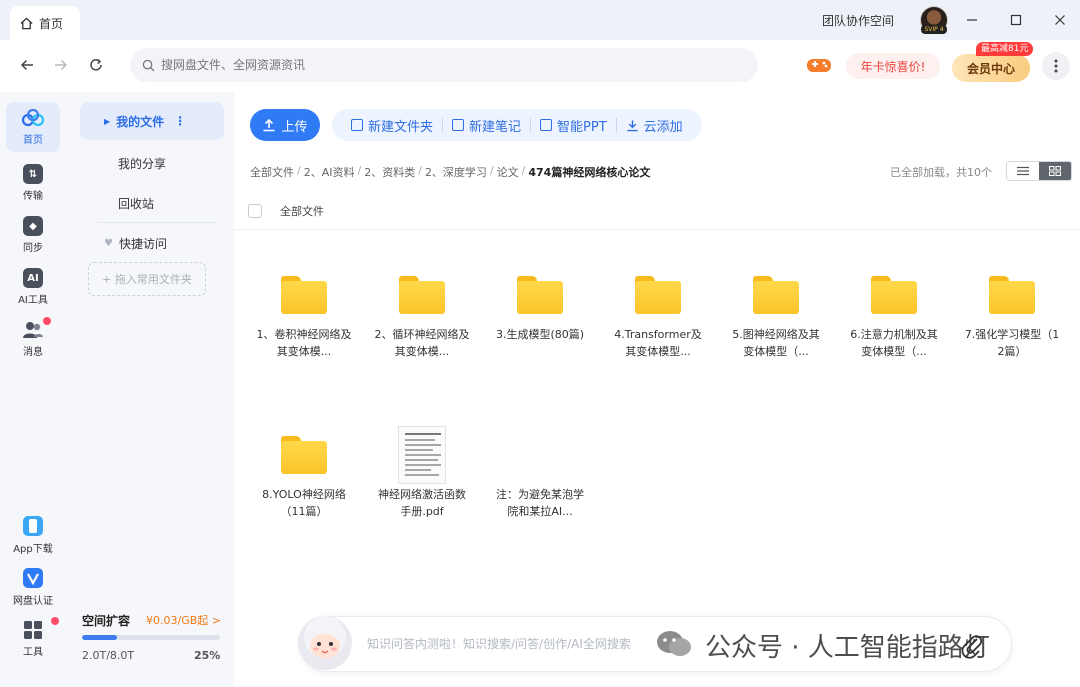  Describe the element at coordinates (546, 125) in the screenshot. I see `ppt-icon` at that location.